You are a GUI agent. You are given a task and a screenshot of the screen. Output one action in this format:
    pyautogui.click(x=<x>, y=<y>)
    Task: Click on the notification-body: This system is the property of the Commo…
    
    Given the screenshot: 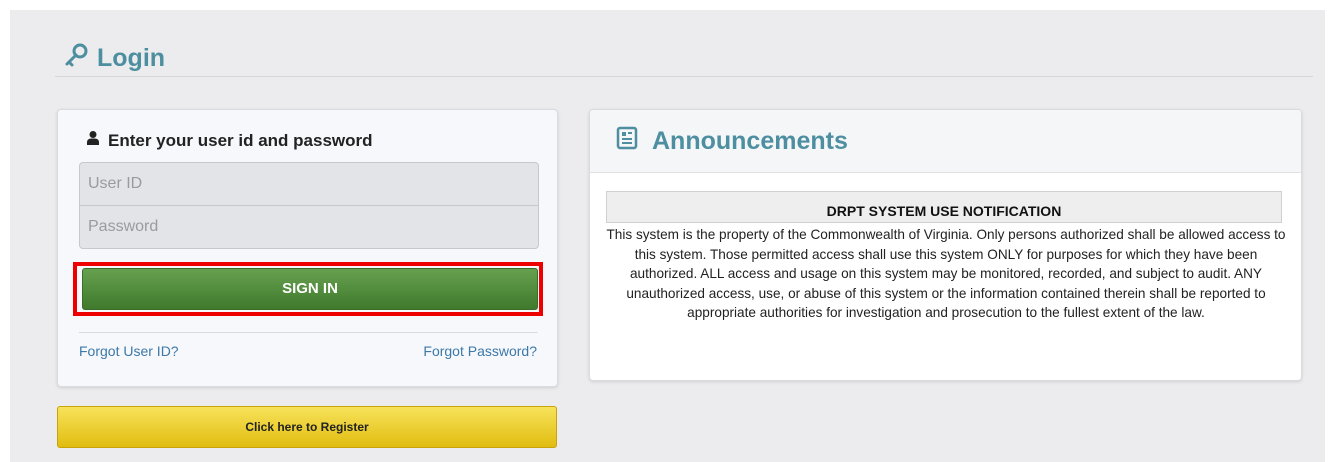 What is the action you would take?
    pyautogui.click(x=946, y=274)
    